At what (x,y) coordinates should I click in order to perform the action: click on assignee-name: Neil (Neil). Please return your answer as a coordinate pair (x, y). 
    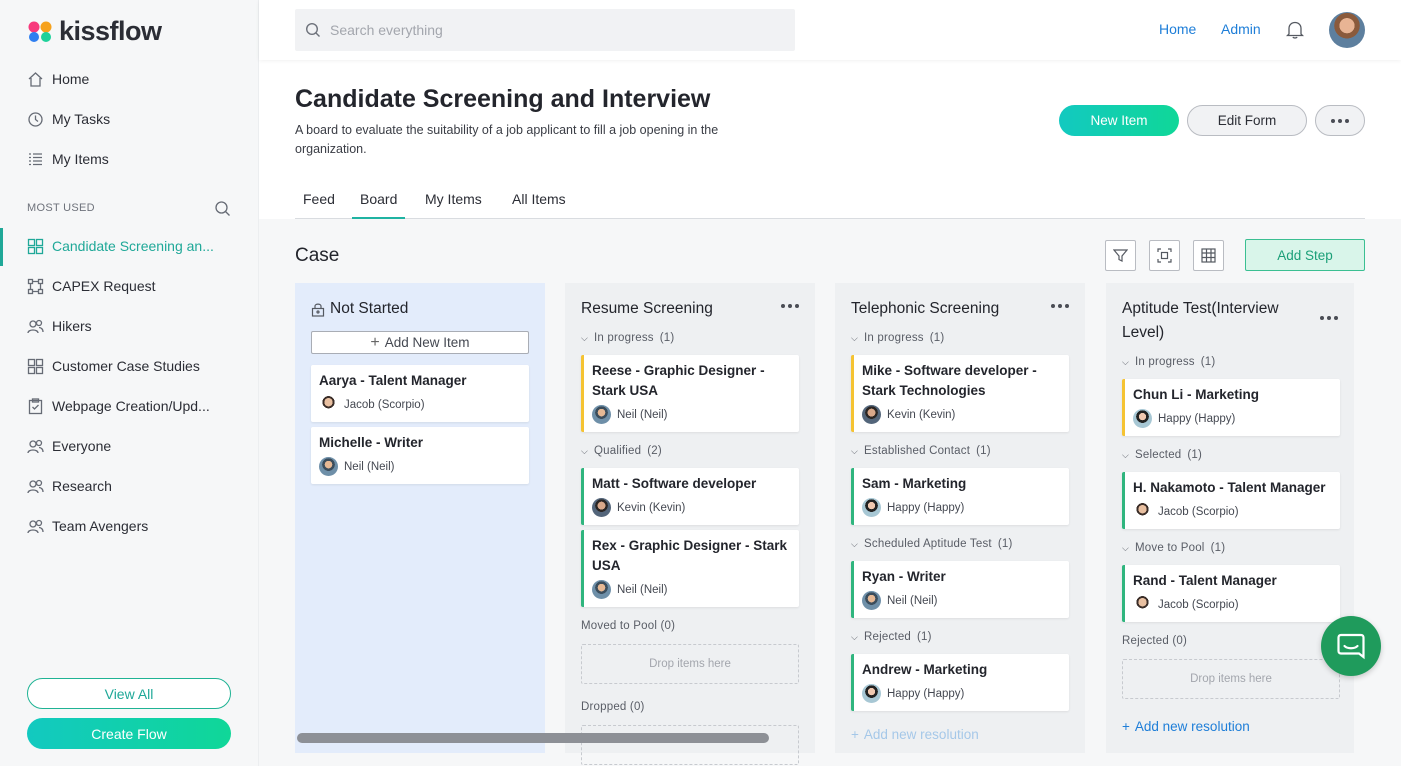
    Looking at the image, I should click on (369, 466).